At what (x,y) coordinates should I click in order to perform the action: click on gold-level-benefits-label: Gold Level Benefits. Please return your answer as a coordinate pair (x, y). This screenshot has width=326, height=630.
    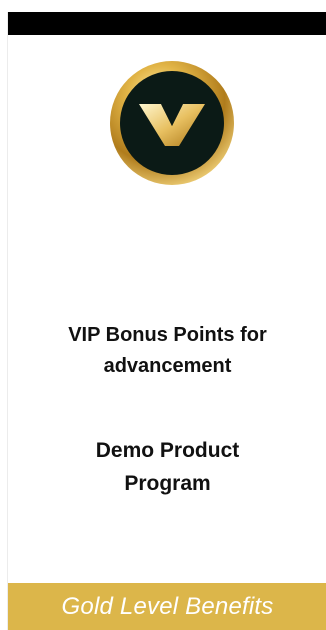
    Looking at the image, I should click on (167, 606).